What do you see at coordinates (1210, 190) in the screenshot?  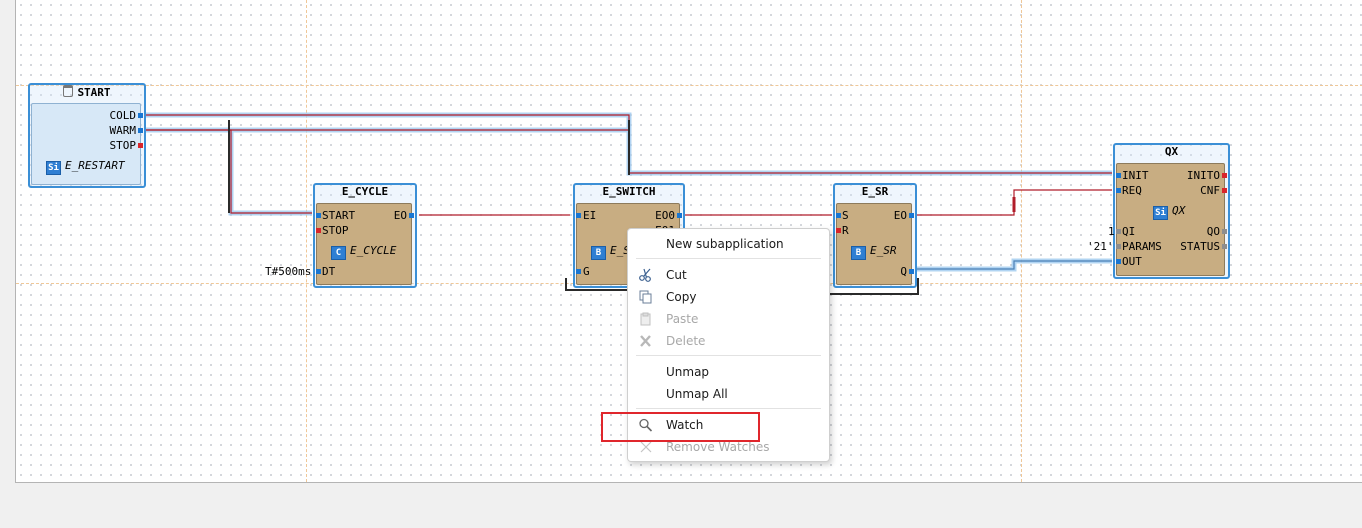 I see `port-cnf: CNF` at bounding box center [1210, 190].